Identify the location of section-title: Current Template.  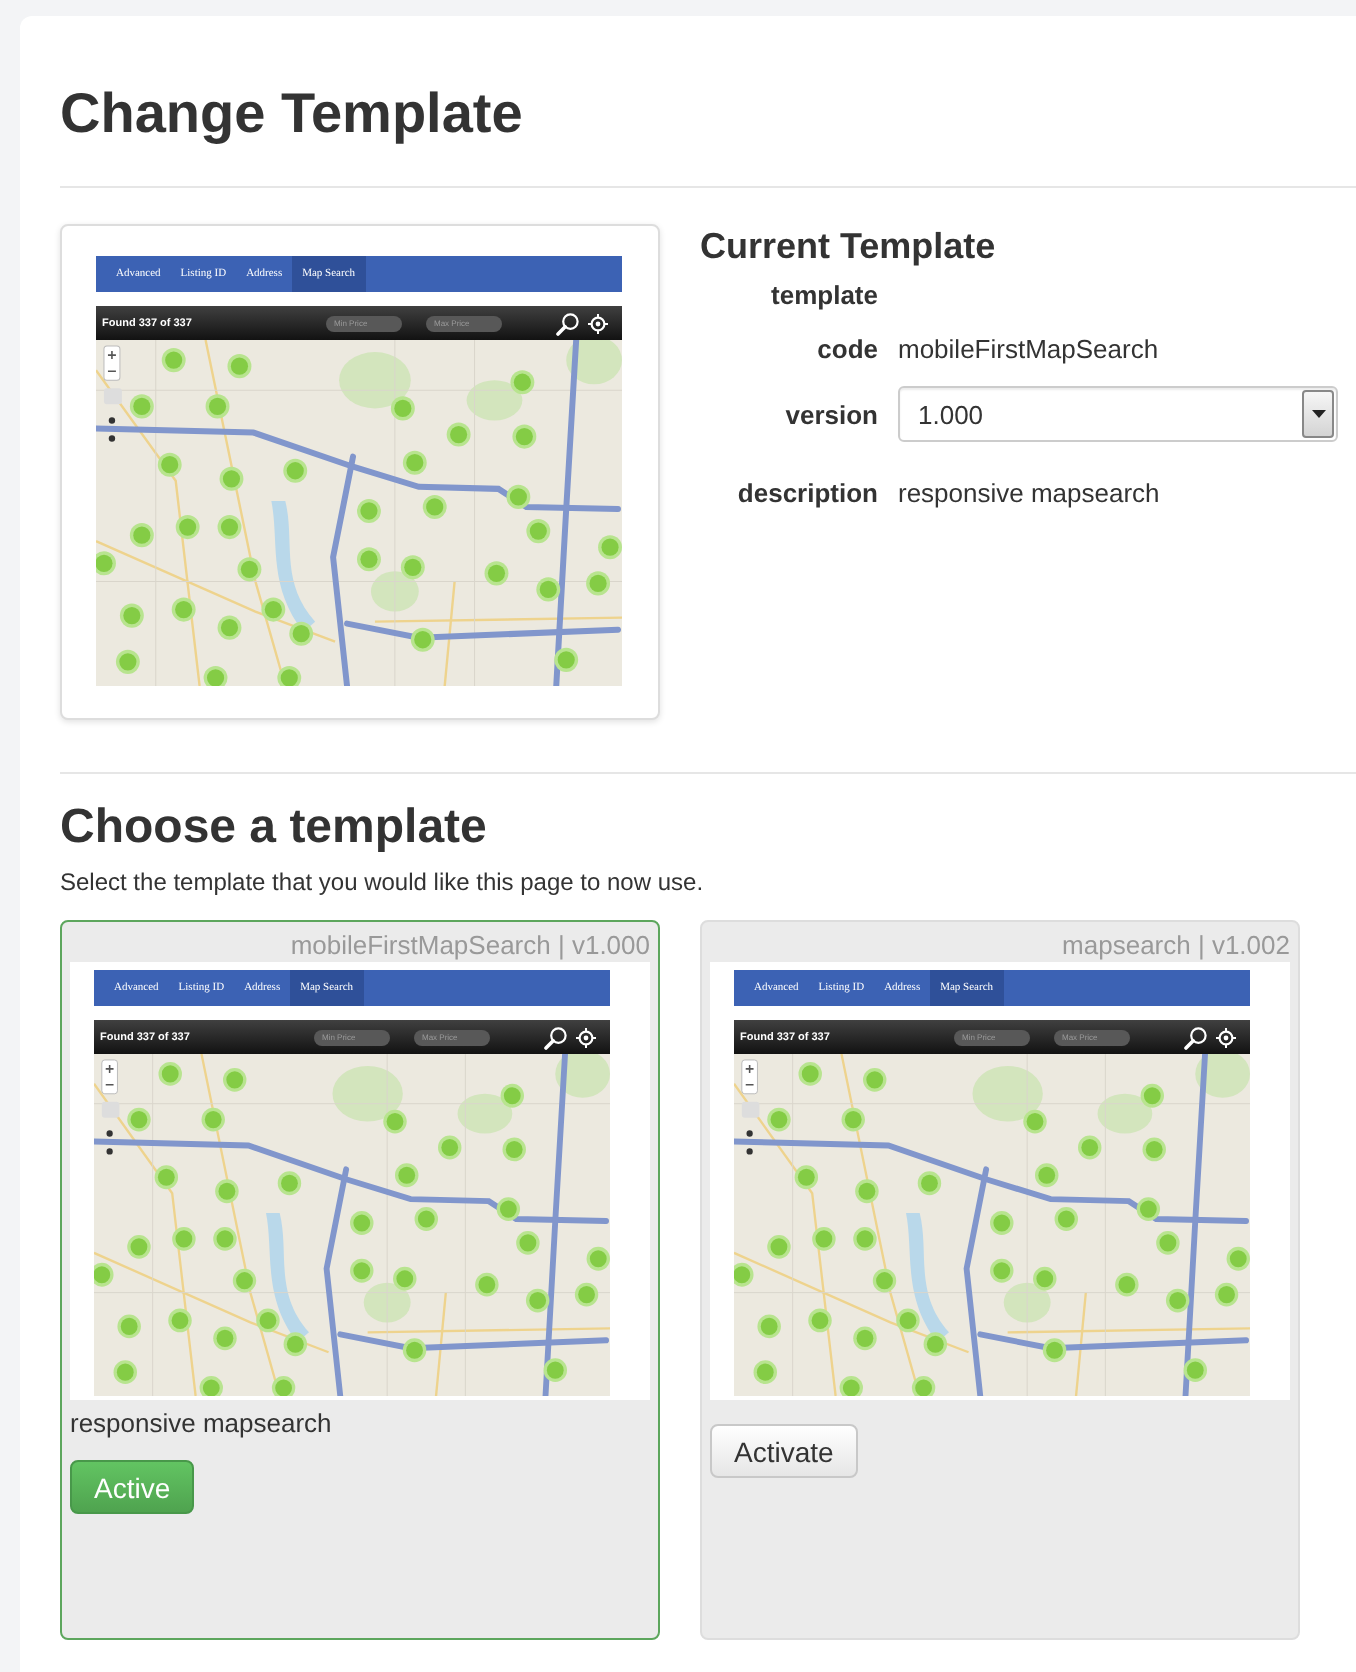
(849, 246).